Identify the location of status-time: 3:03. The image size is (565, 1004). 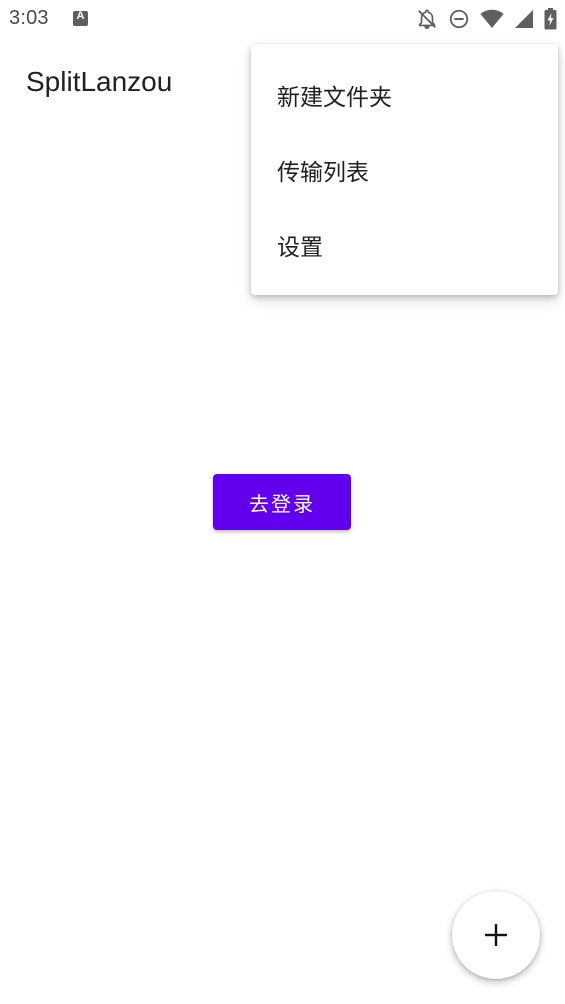
(29, 18).